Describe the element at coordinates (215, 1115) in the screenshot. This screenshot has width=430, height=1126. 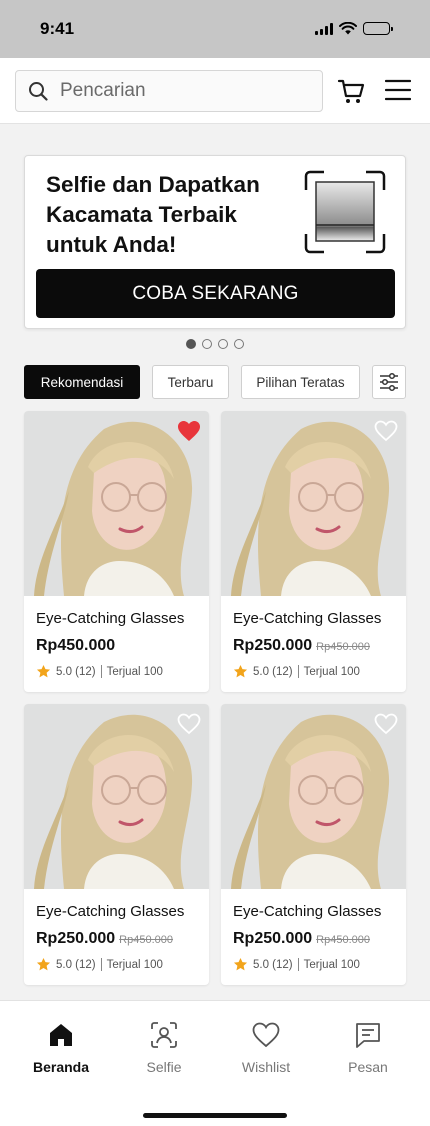
I see `home-indicator` at that location.